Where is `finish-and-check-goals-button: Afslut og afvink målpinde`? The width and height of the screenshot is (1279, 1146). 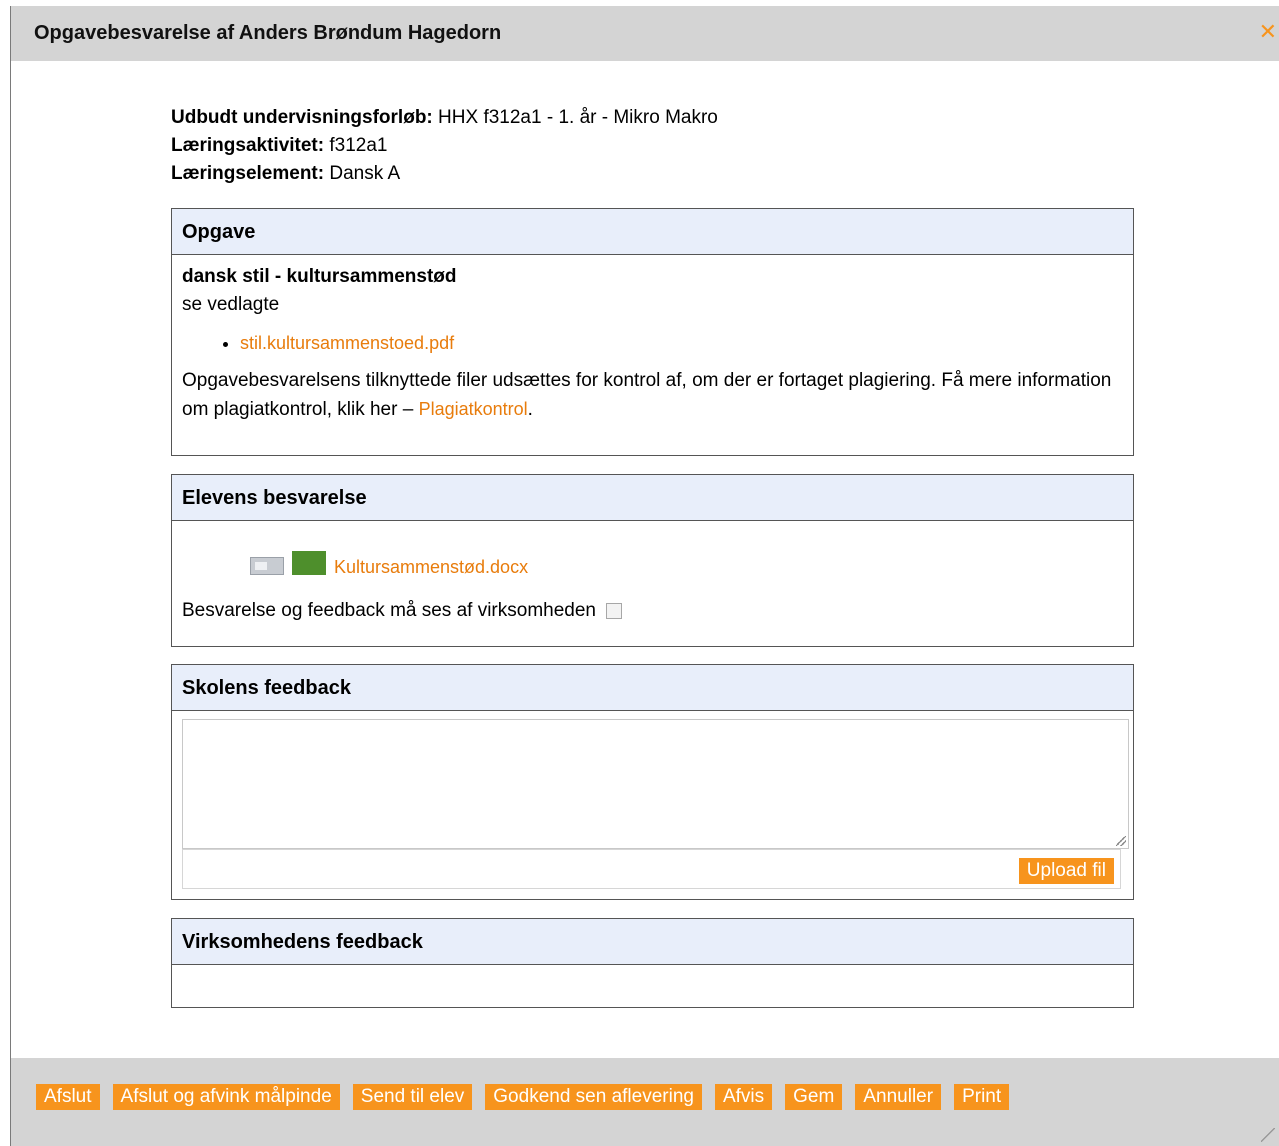
finish-and-check-goals-button: Afslut og afvink målpinde is located at coordinates (226, 1097).